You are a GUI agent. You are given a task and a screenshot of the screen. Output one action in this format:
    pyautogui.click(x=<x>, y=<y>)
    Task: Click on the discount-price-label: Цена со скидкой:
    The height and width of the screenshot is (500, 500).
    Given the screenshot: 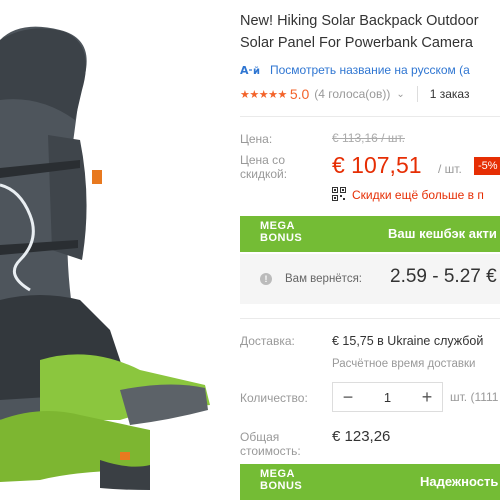 What is the action you would take?
    pyautogui.click(x=263, y=167)
    